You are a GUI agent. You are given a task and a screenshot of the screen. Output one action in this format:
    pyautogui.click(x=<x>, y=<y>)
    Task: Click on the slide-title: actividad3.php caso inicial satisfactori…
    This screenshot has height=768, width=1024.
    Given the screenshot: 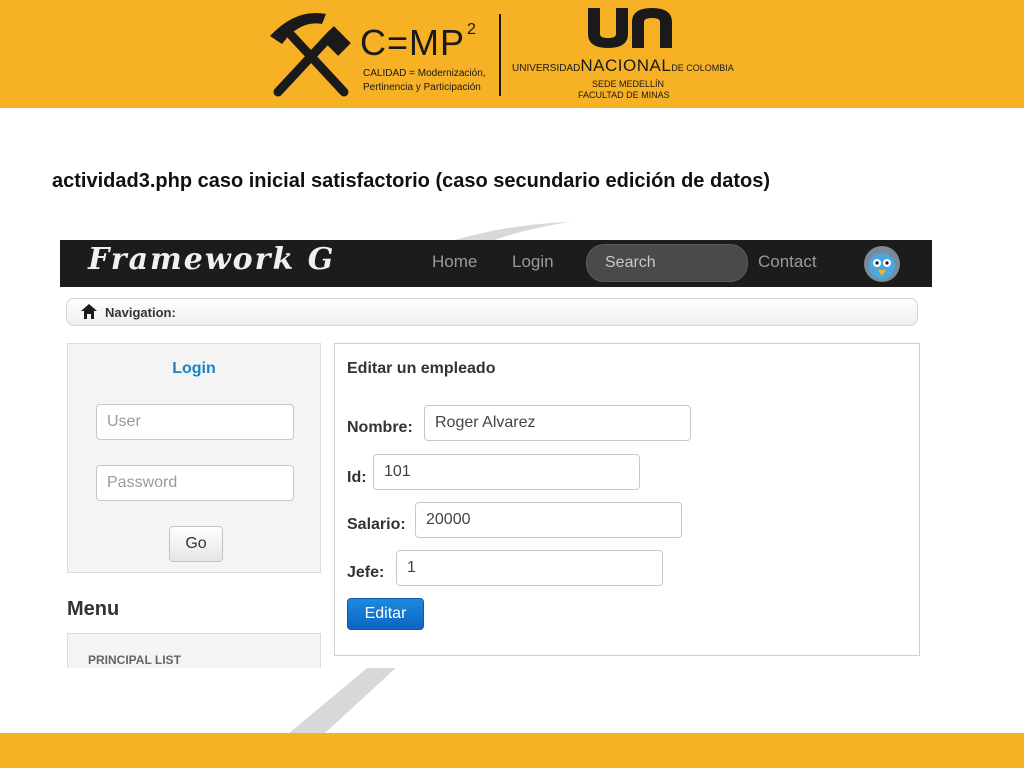 What is the action you would take?
    pyautogui.click(x=411, y=181)
    